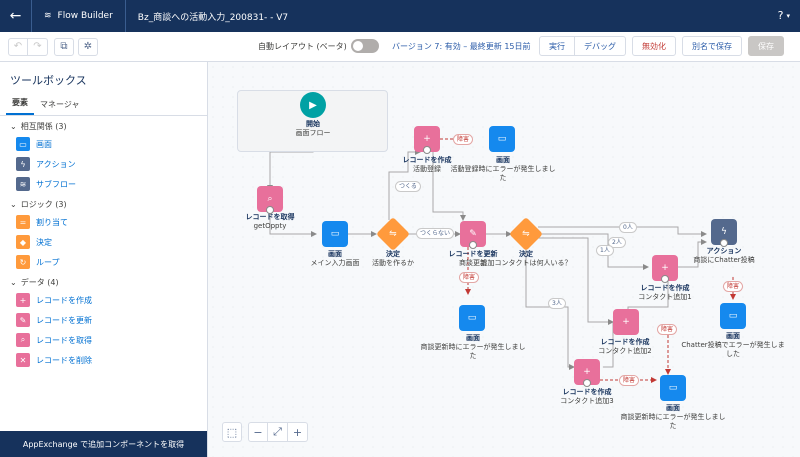 This screenshot has width=800, height=457. Describe the element at coordinates (103, 222) in the screenshot. I see `toolbox-item-assignment: = 割り当て` at that location.